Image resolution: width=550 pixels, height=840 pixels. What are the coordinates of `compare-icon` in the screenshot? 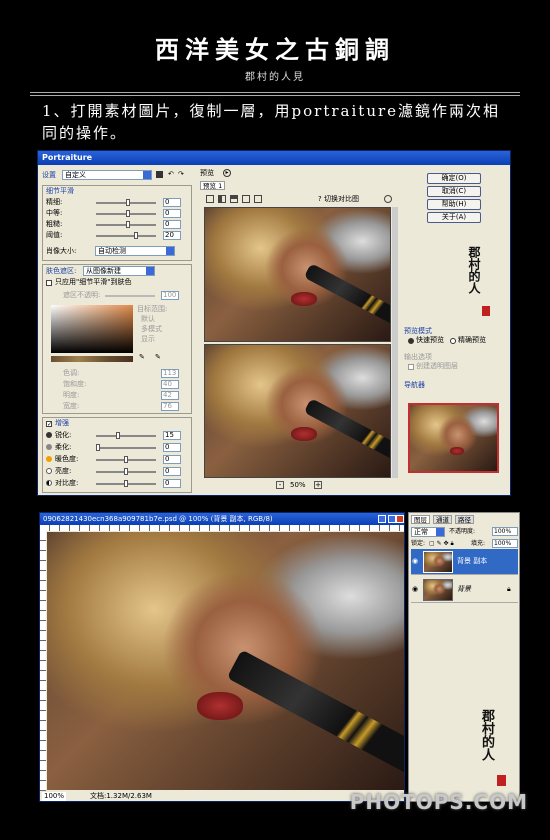 It's located at (258, 199).